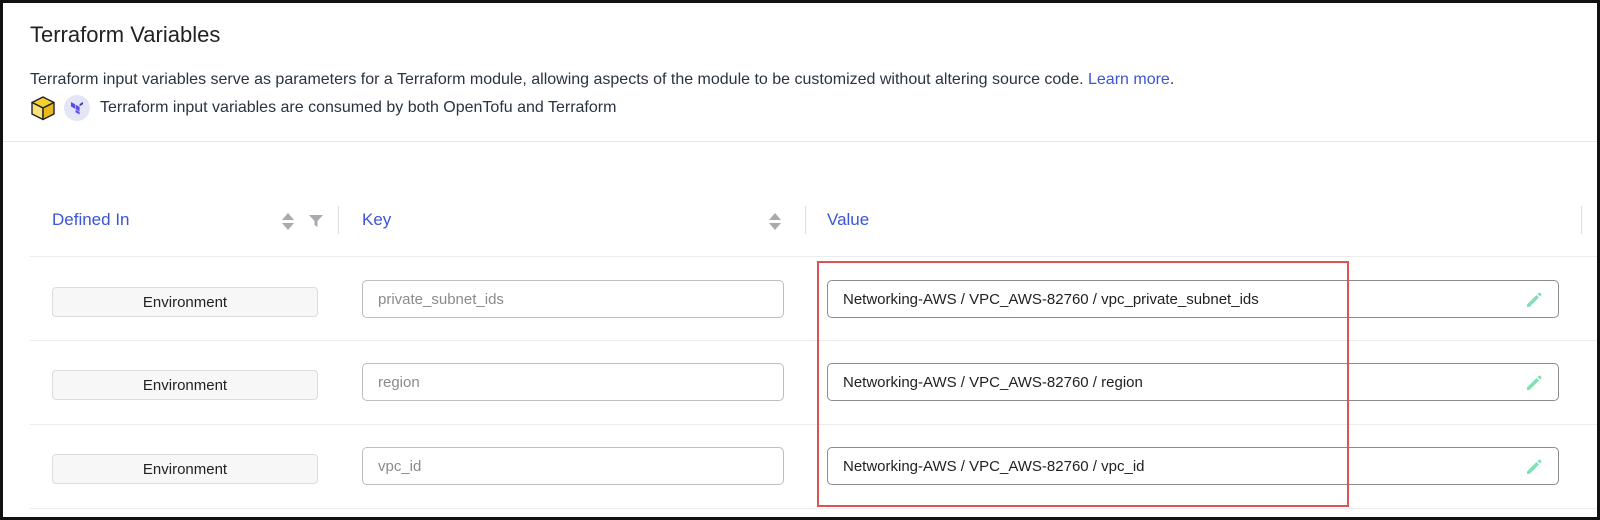 The height and width of the screenshot is (520, 1600). What do you see at coordinates (848, 220) in the screenshot?
I see `column-header-value: Value` at bounding box center [848, 220].